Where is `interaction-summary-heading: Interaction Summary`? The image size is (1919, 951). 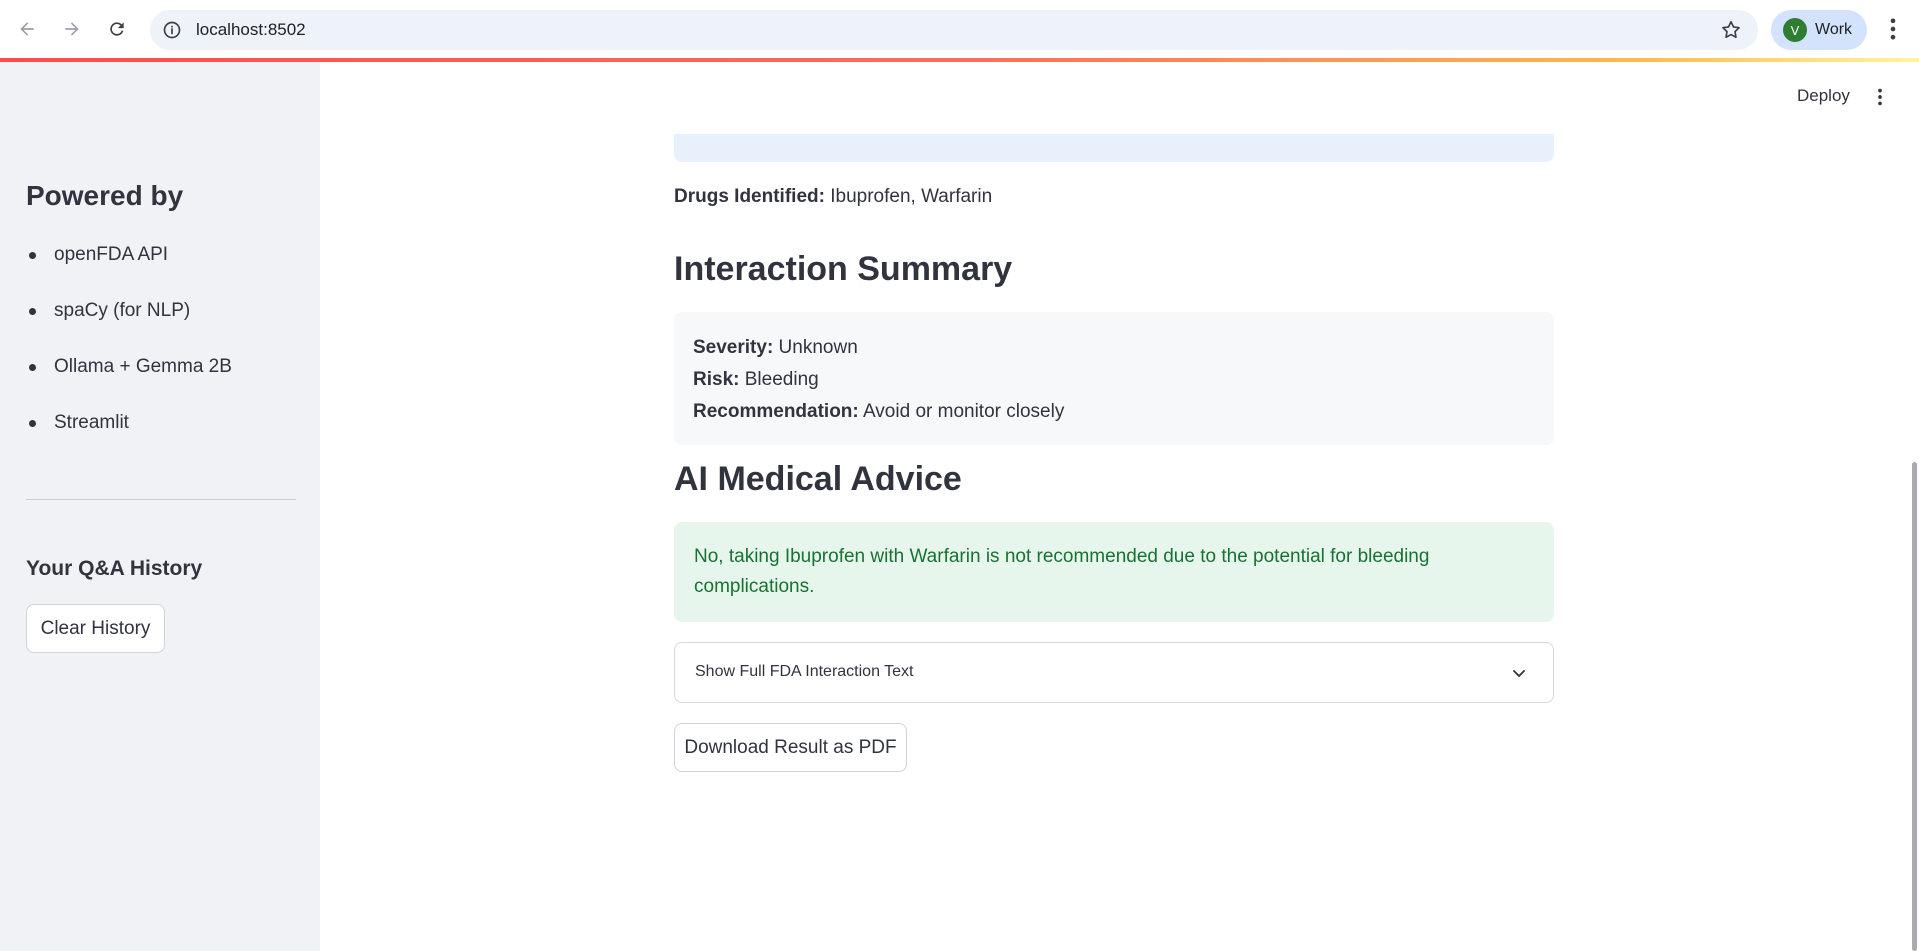 interaction-summary-heading: Interaction Summary is located at coordinates (843, 269).